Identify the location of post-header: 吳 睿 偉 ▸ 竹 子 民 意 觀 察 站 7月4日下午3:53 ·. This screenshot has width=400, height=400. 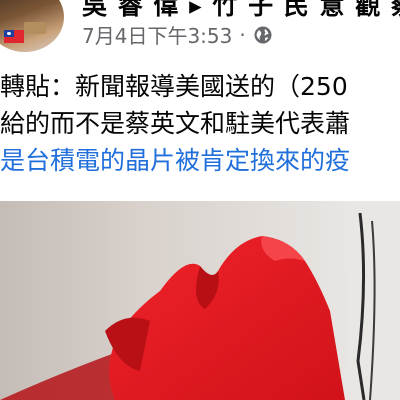
(200, 28).